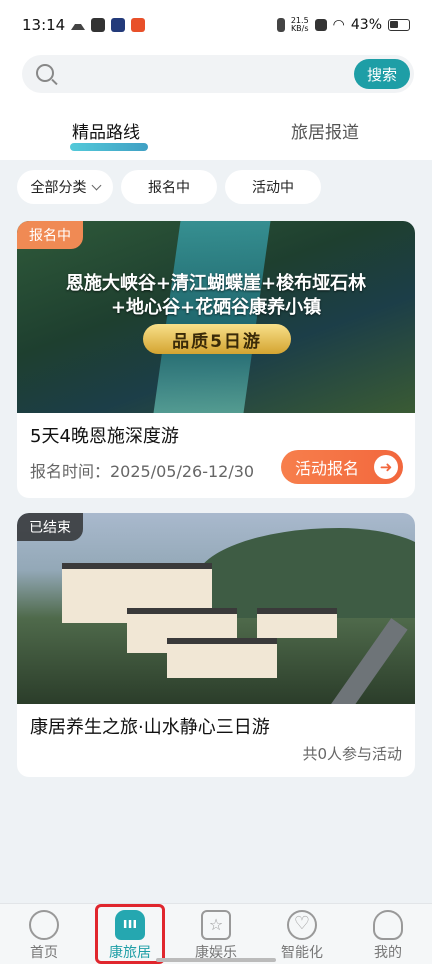  Describe the element at coordinates (109, 134) in the screenshot. I see `tab-premium-routes: 精品路线` at that location.